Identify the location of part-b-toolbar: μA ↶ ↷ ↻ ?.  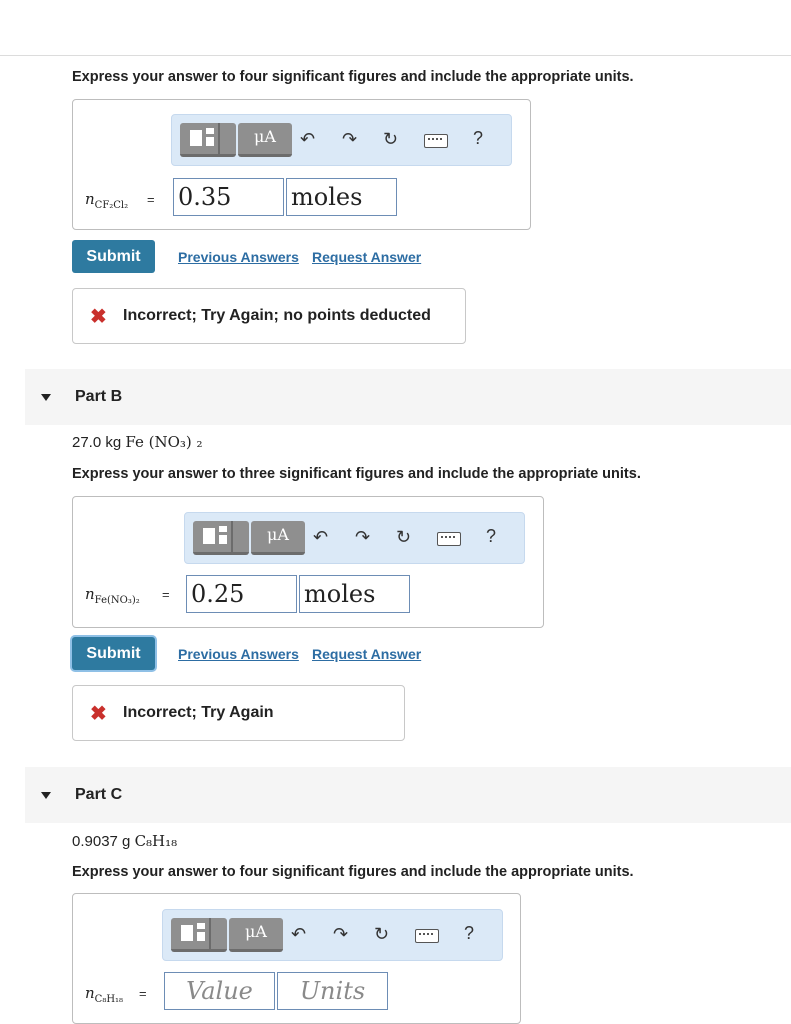
(354, 538).